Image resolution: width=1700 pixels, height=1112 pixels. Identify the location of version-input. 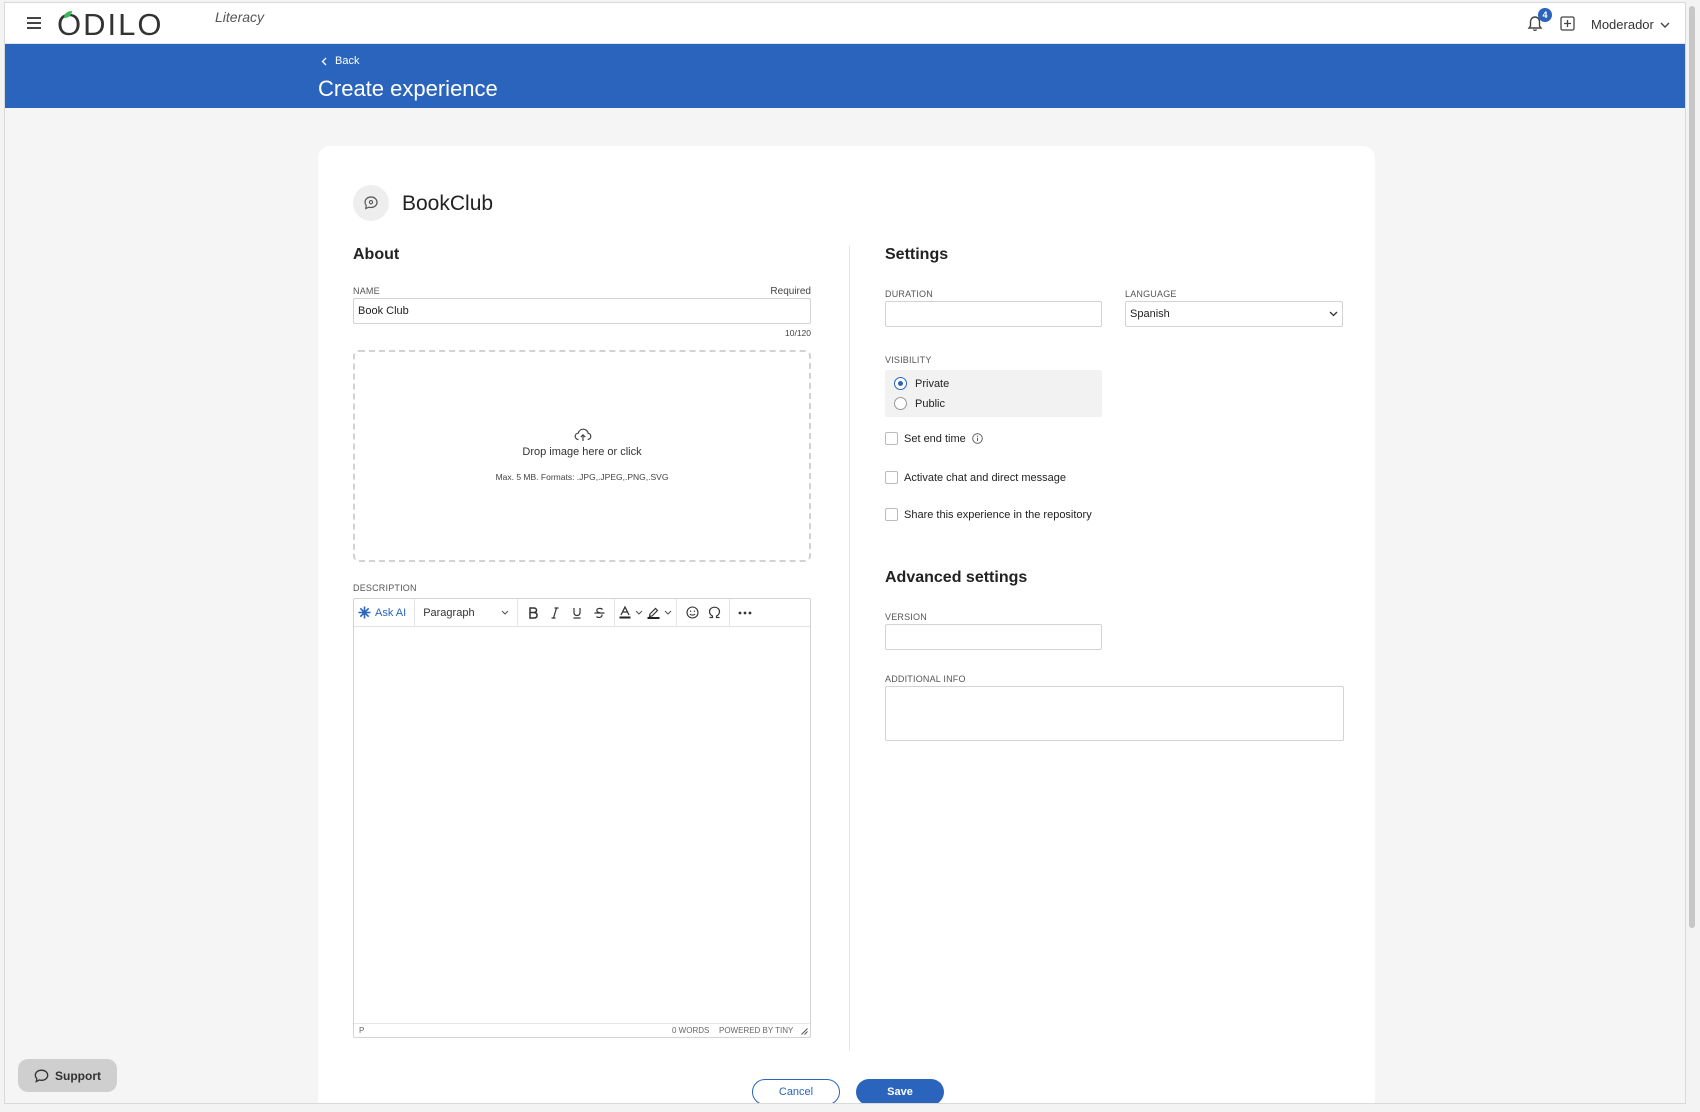
(993, 637).